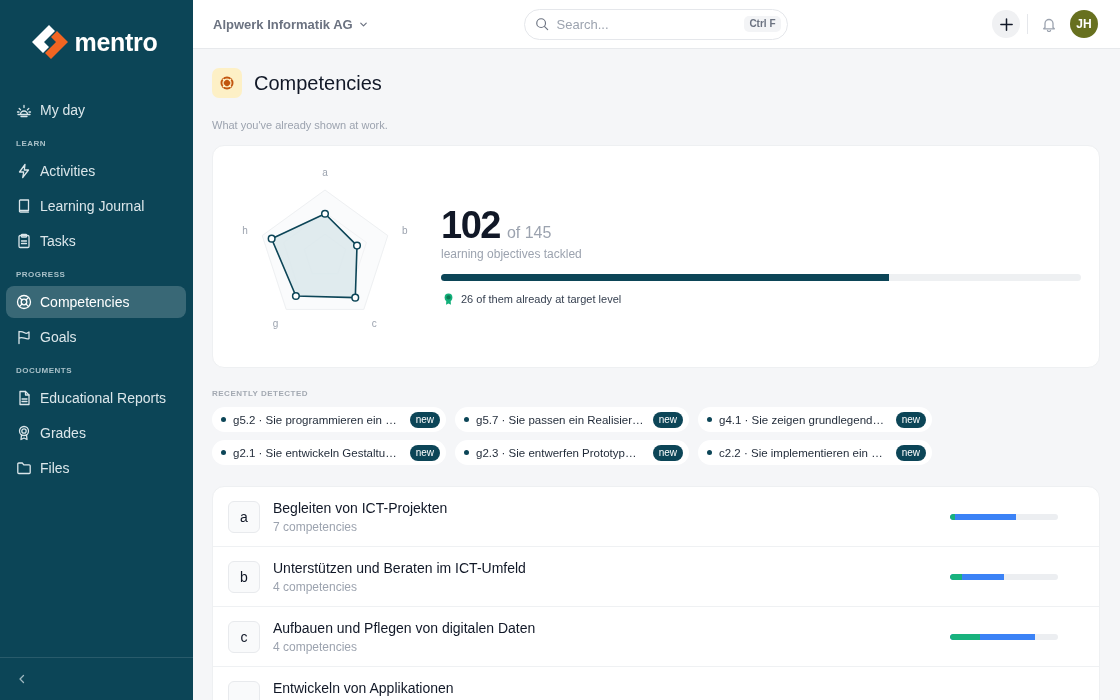  What do you see at coordinates (245, 230) in the screenshot?
I see `axis-label: h` at bounding box center [245, 230].